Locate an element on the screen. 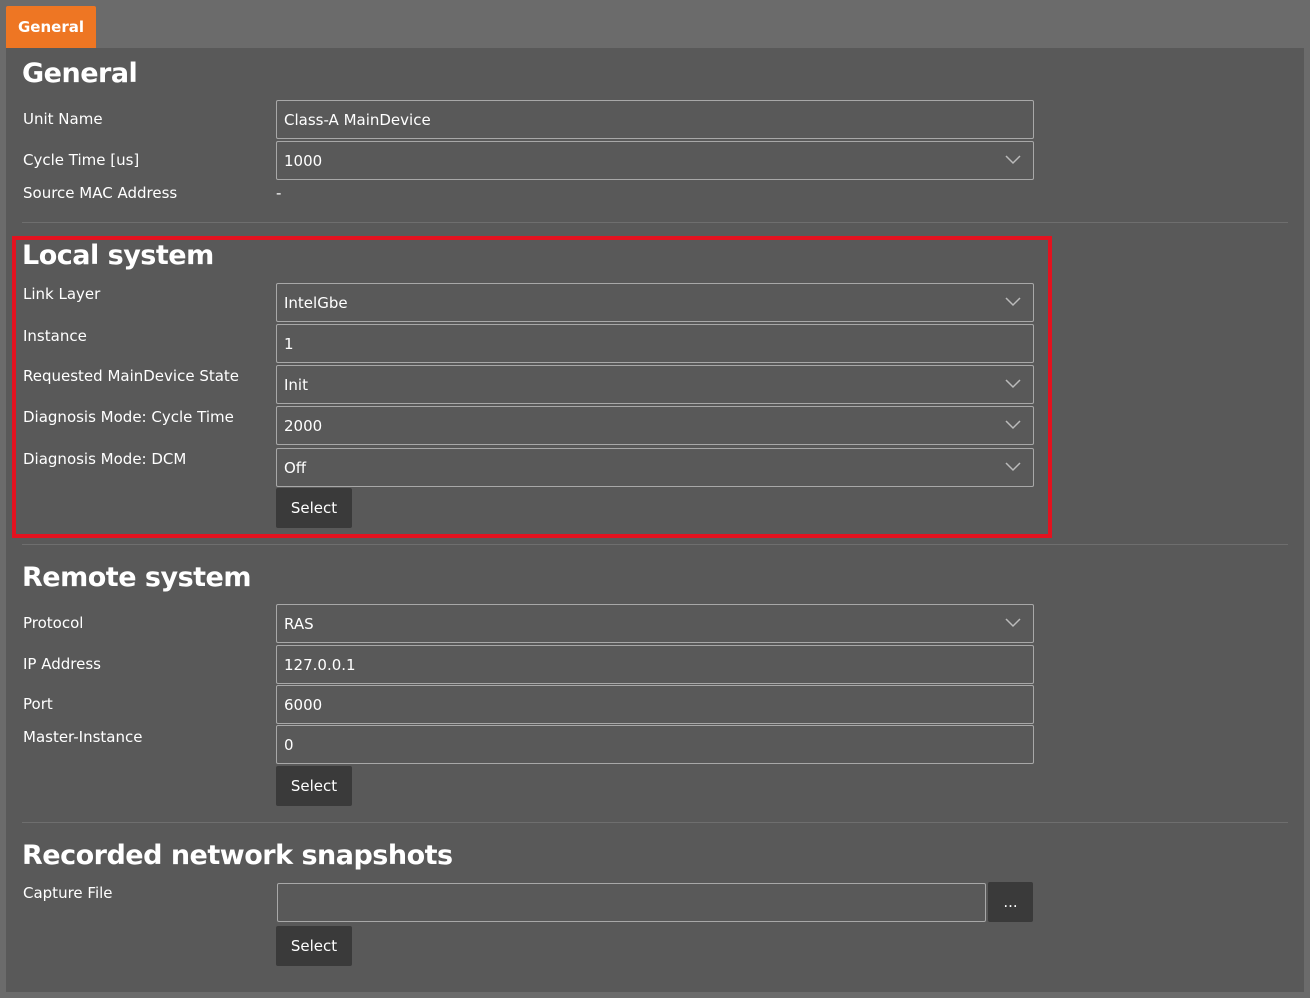 This screenshot has height=998, width=1310. section-title-local-system: Local system is located at coordinates (118, 255).